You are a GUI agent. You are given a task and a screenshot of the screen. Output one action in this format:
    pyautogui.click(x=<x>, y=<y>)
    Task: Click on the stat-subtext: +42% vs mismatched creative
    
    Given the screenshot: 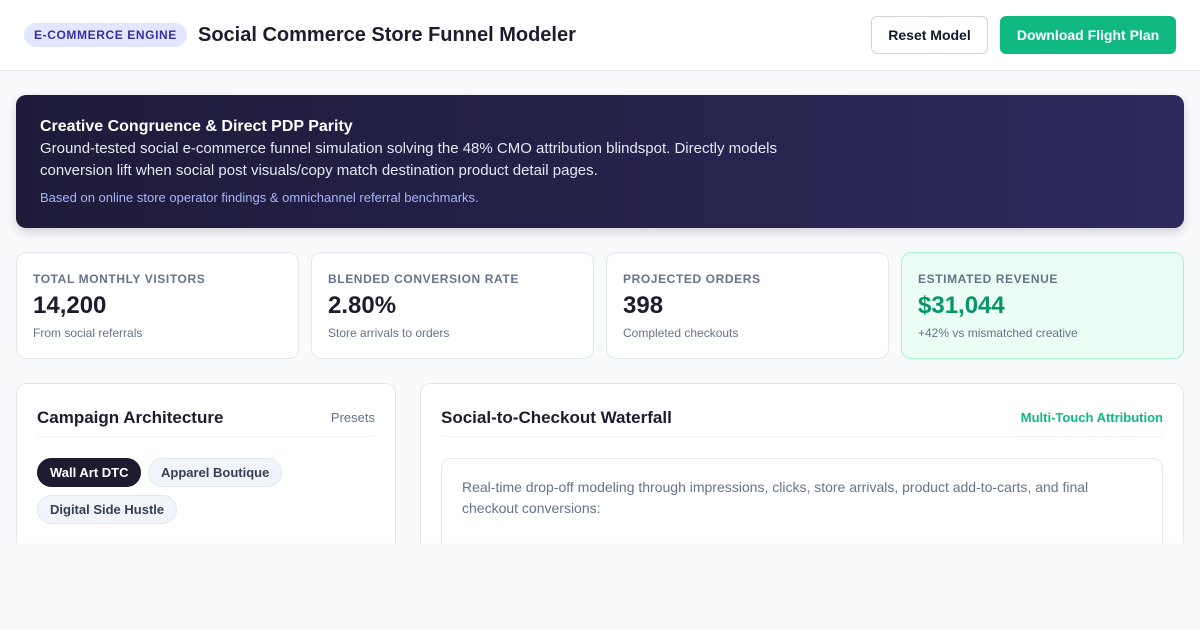 What is the action you would take?
    pyautogui.click(x=998, y=333)
    